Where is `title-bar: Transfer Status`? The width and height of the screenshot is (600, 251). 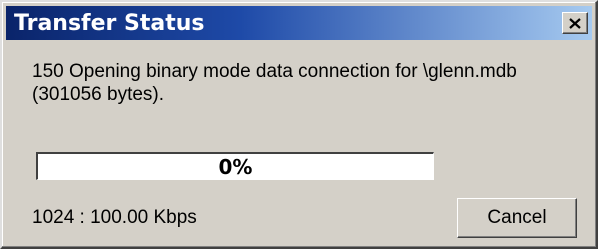 title-bar: Transfer Status is located at coordinates (299, 23).